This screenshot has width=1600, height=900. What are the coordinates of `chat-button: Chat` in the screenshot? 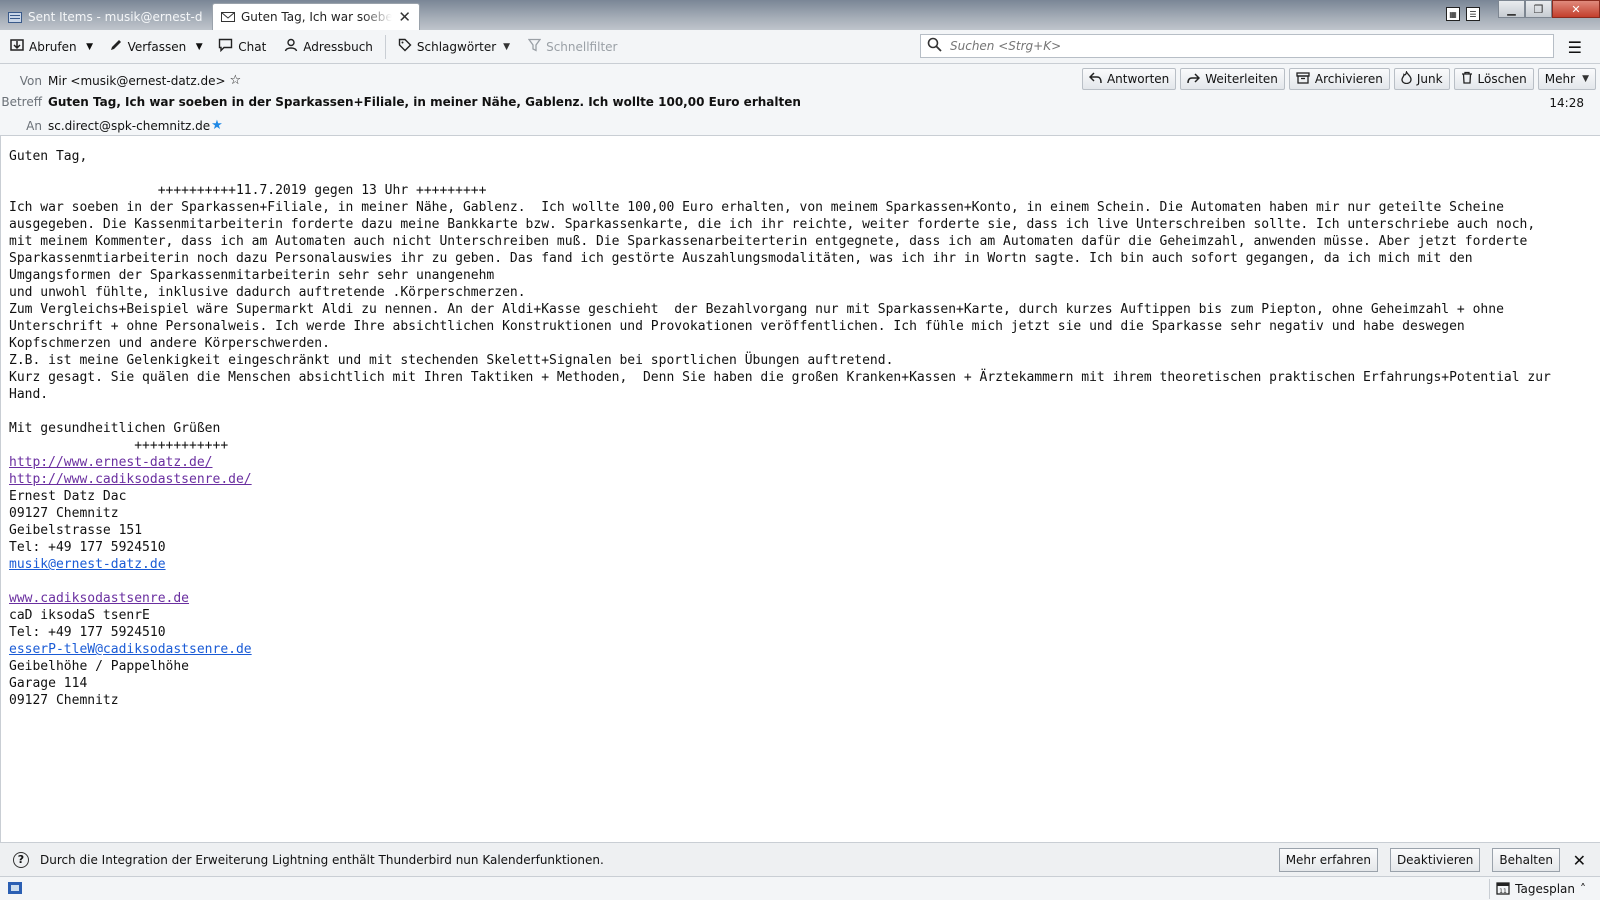 It's located at (242, 47).